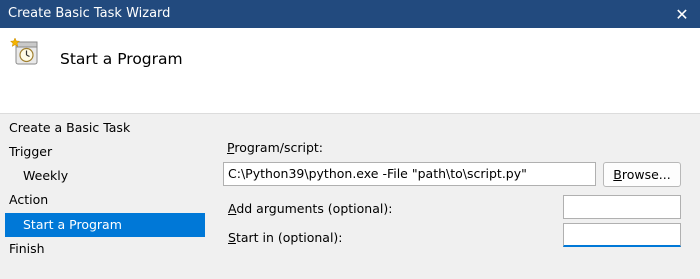 The height and width of the screenshot is (279, 700). I want to click on step-action: Action, so click(105, 200).